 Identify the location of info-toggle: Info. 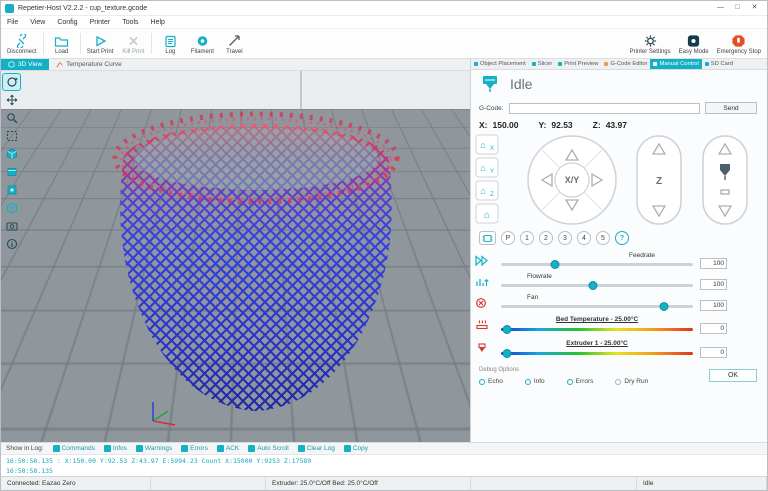
(534, 381).